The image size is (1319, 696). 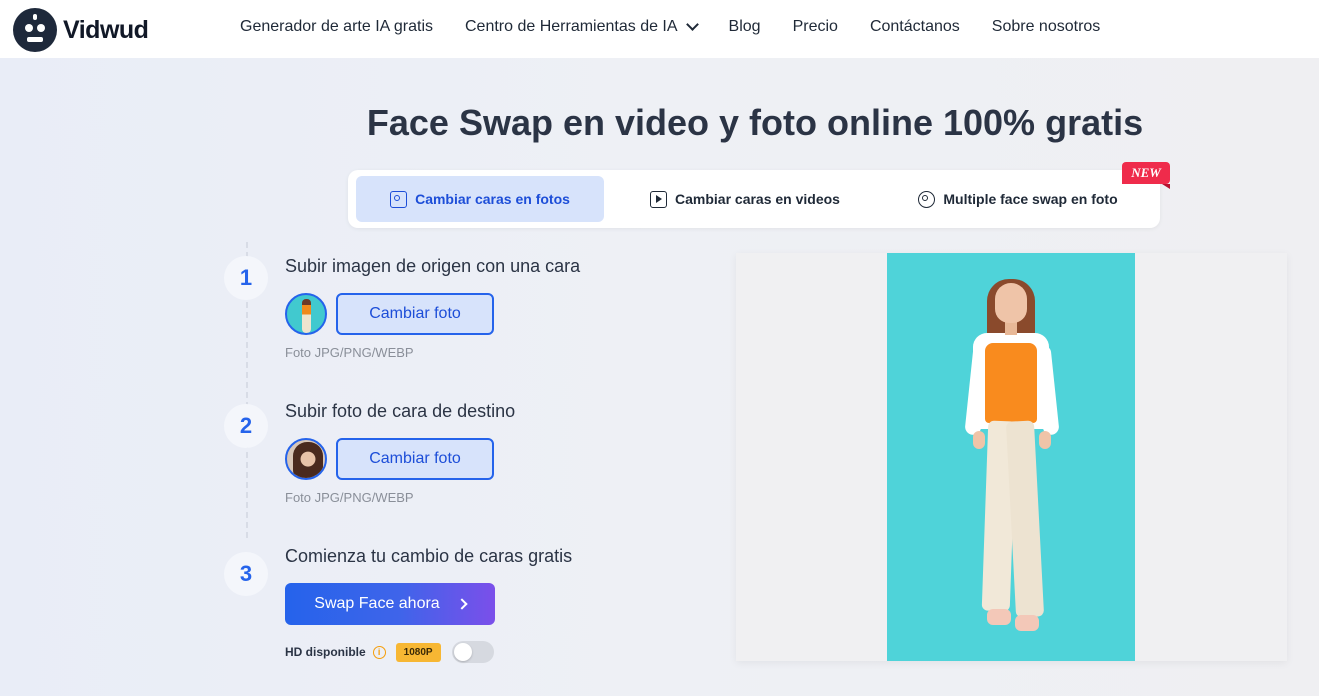 What do you see at coordinates (415, 314) in the screenshot?
I see `change-source-photo-button: Cambiar foto` at bounding box center [415, 314].